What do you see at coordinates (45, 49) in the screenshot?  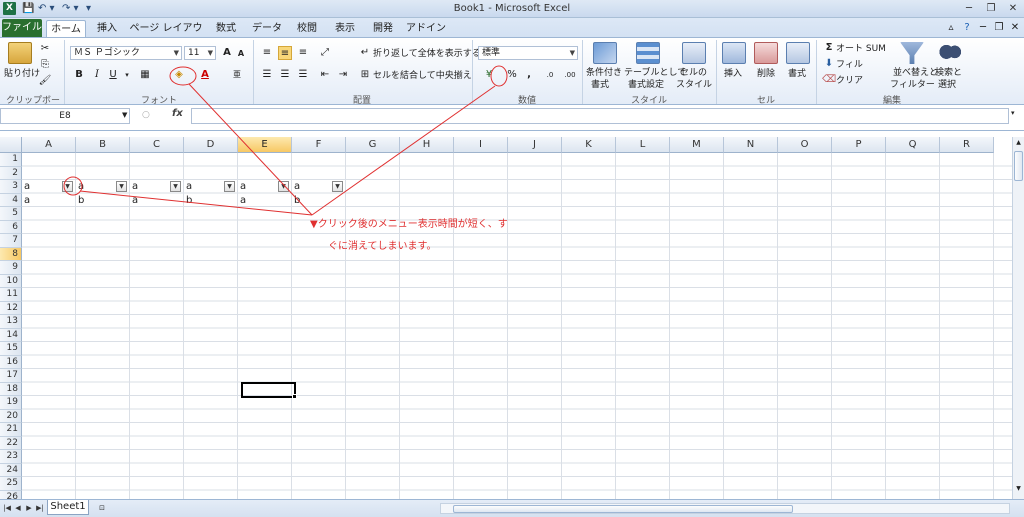 I see `cut-icon: ✂` at bounding box center [45, 49].